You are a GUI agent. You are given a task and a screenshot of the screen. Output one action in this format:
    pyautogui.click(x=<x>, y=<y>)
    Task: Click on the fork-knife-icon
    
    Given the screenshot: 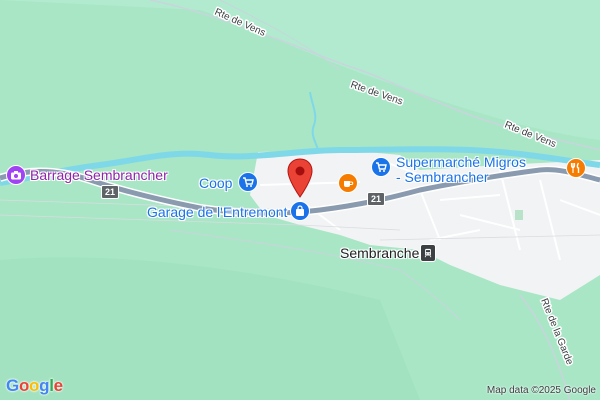 What is the action you would take?
    pyautogui.click(x=576, y=168)
    